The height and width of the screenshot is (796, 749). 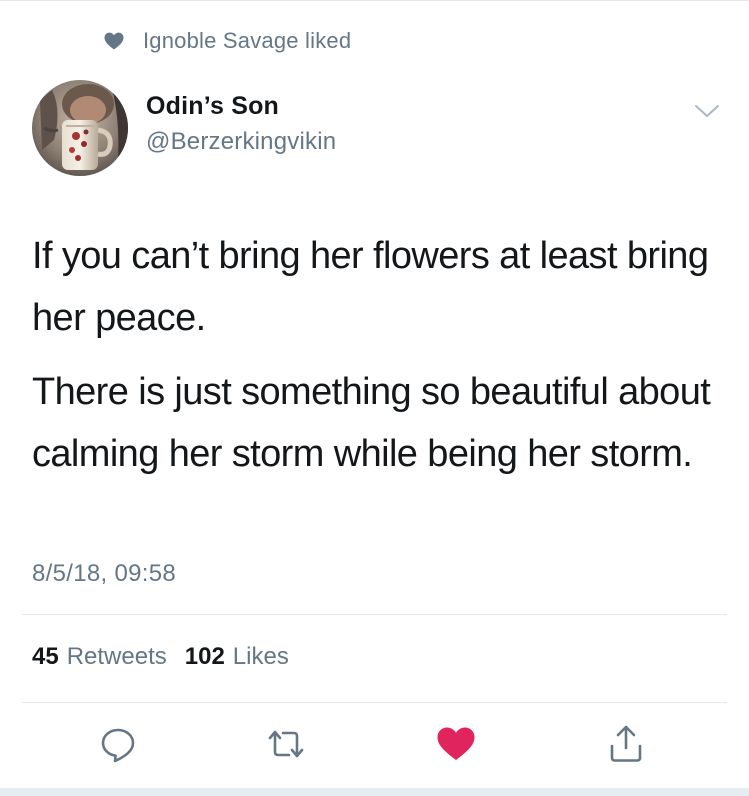 What do you see at coordinates (169, 657) in the screenshot?
I see `tweet-stats: 45 Retweets 102 Likes` at bounding box center [169, 657].